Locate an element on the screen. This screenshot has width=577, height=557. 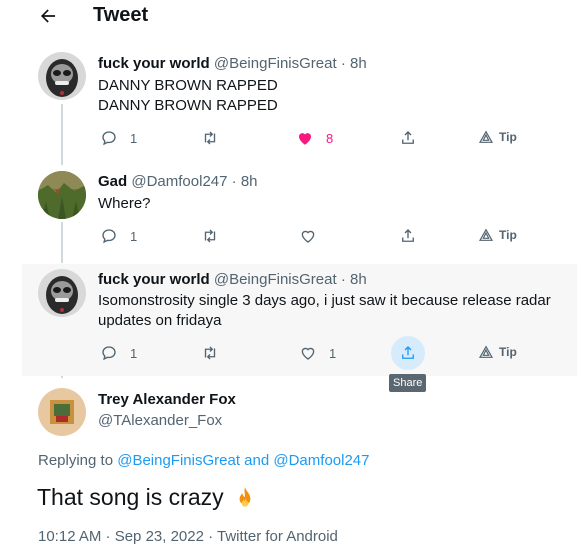
share-tooltip: Share is located at coordinates (408, 383).